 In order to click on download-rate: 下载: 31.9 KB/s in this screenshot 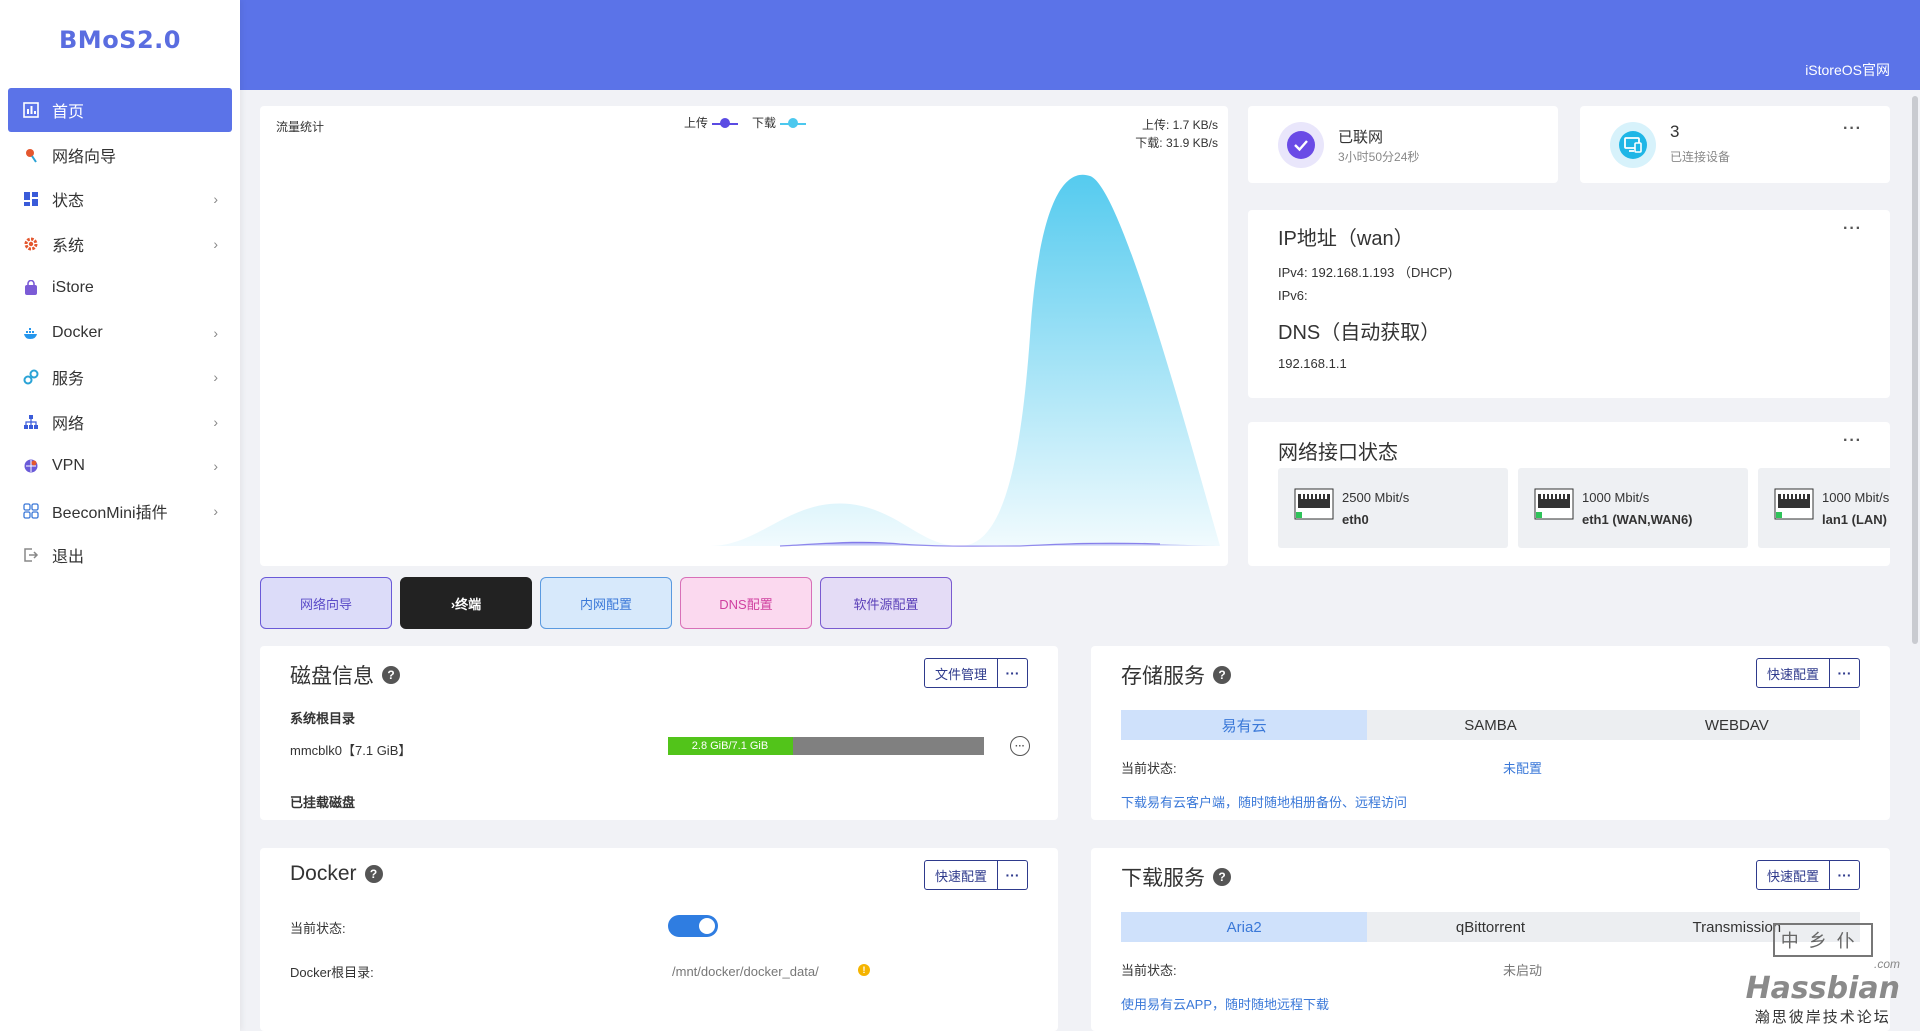, I will do `click(1176, 143)`.